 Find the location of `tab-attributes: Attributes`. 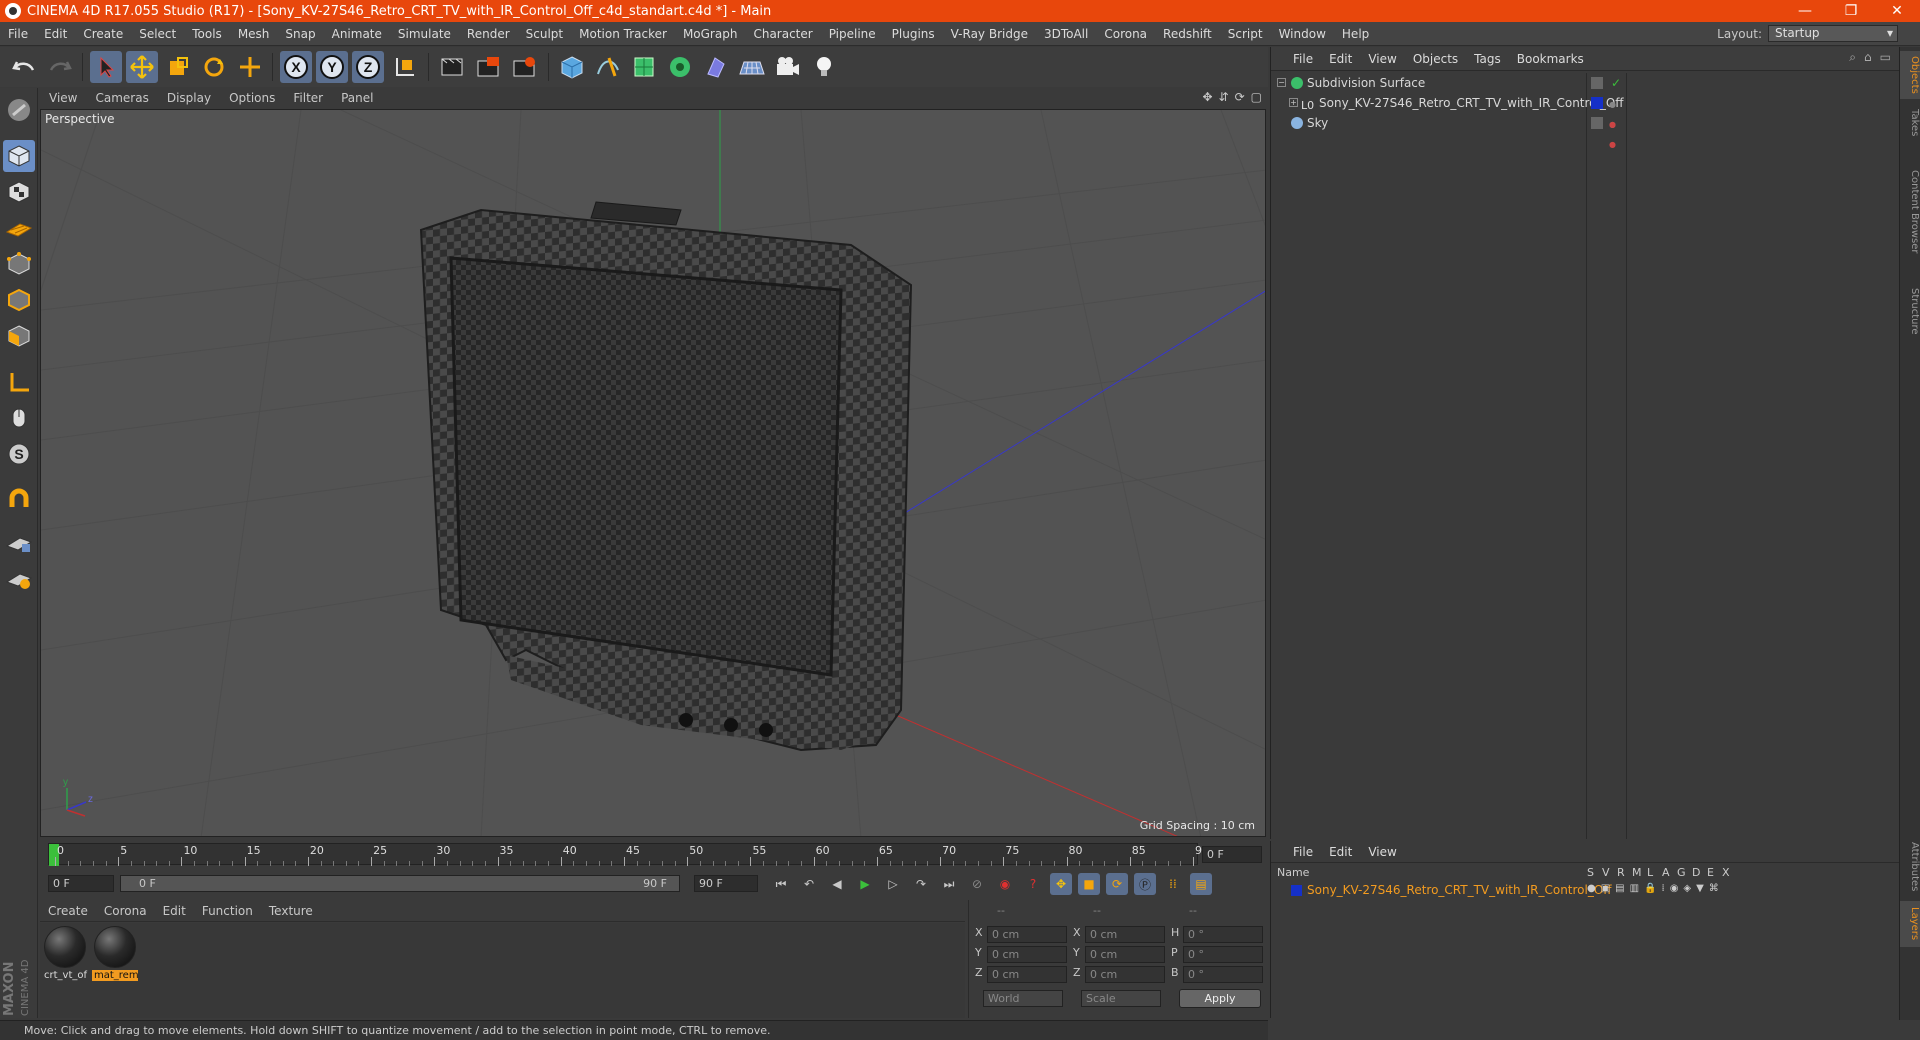

tab-attributes: Attributes is located at coordinates (1910, 867).